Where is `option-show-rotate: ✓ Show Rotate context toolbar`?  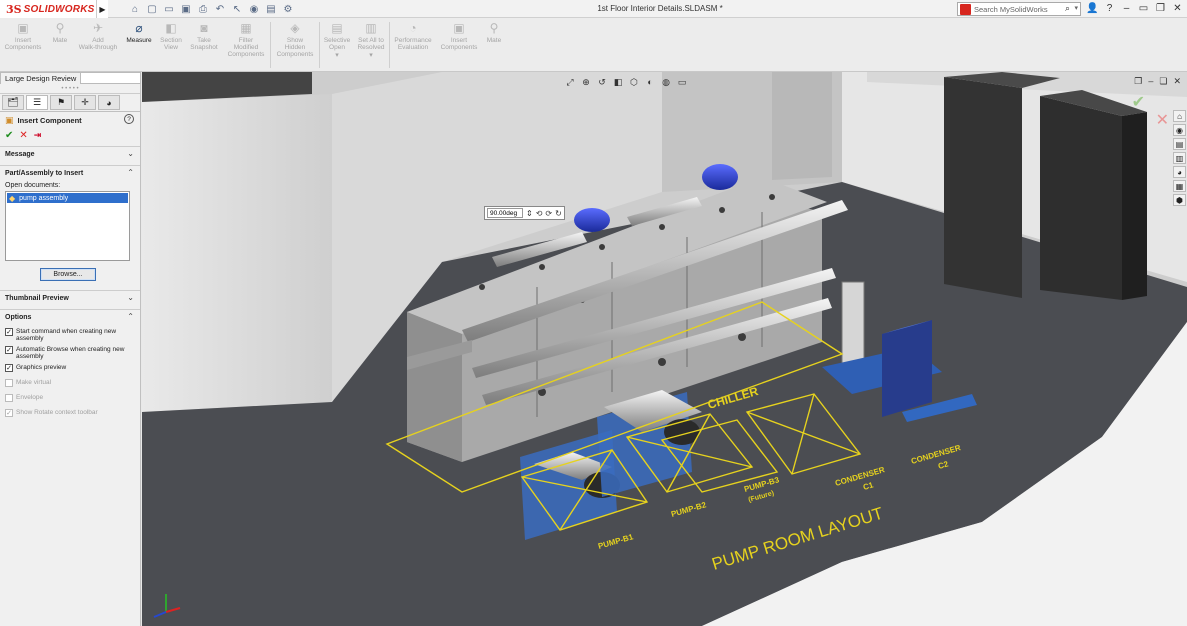 option-show-rotate: ✓ Show Rotate context toolbar is located at coordinates (70, 413).